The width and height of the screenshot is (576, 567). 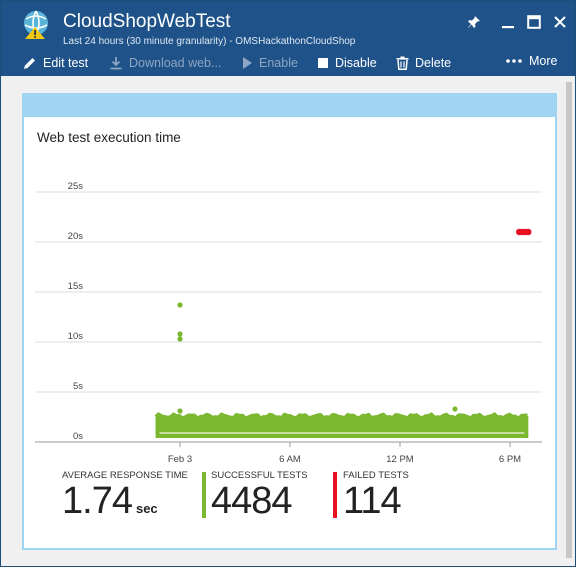 What do you see at coordinates (290, 459) in the screenshot?
I see `x-tick-label: 6 AM` at bounding box center [290, 459].